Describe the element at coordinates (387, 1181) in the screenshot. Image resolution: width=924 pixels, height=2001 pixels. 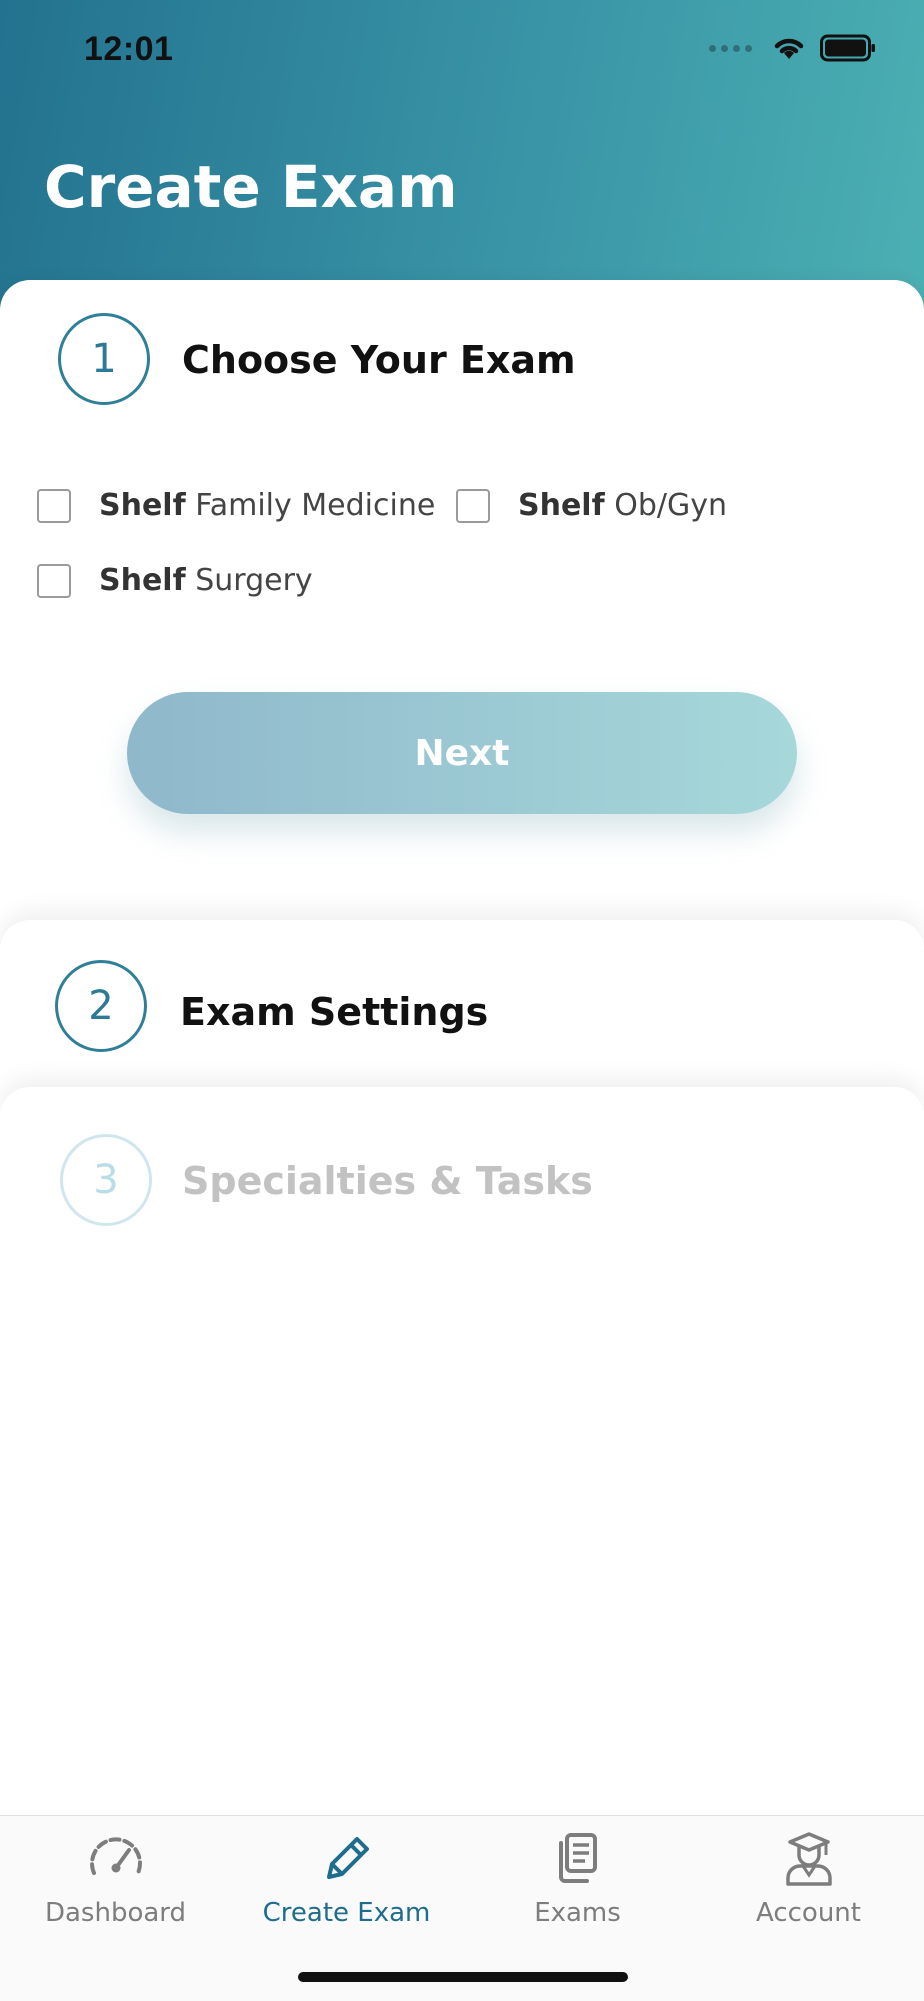
I see `step-3-title: Specialties & Tasks` at that location.